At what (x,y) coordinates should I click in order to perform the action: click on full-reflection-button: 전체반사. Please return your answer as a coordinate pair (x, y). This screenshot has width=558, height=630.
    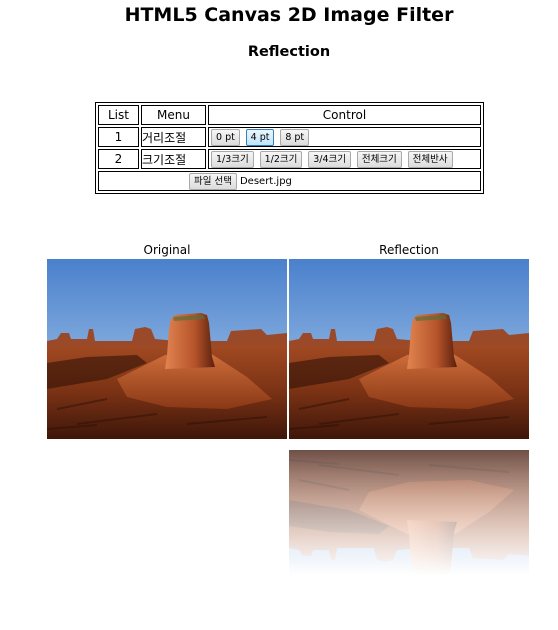
    Looking at the image, I should click on (430, 159).